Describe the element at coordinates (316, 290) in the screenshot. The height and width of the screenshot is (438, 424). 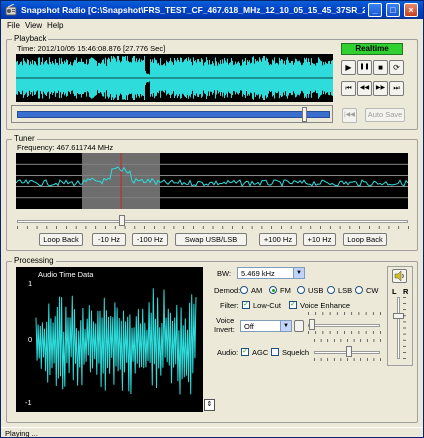
I see `demod-usb-label: USB` at that location.